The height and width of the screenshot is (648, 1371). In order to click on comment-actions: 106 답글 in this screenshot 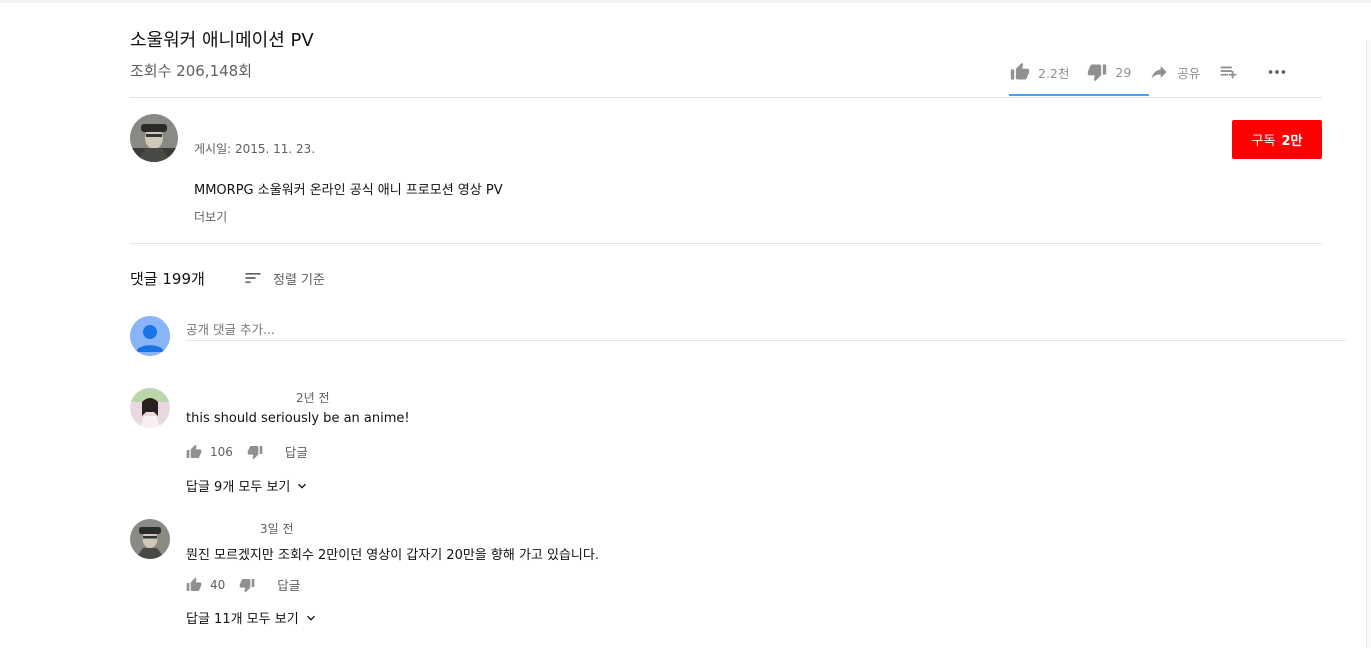, I will do `click(247, 451)`.